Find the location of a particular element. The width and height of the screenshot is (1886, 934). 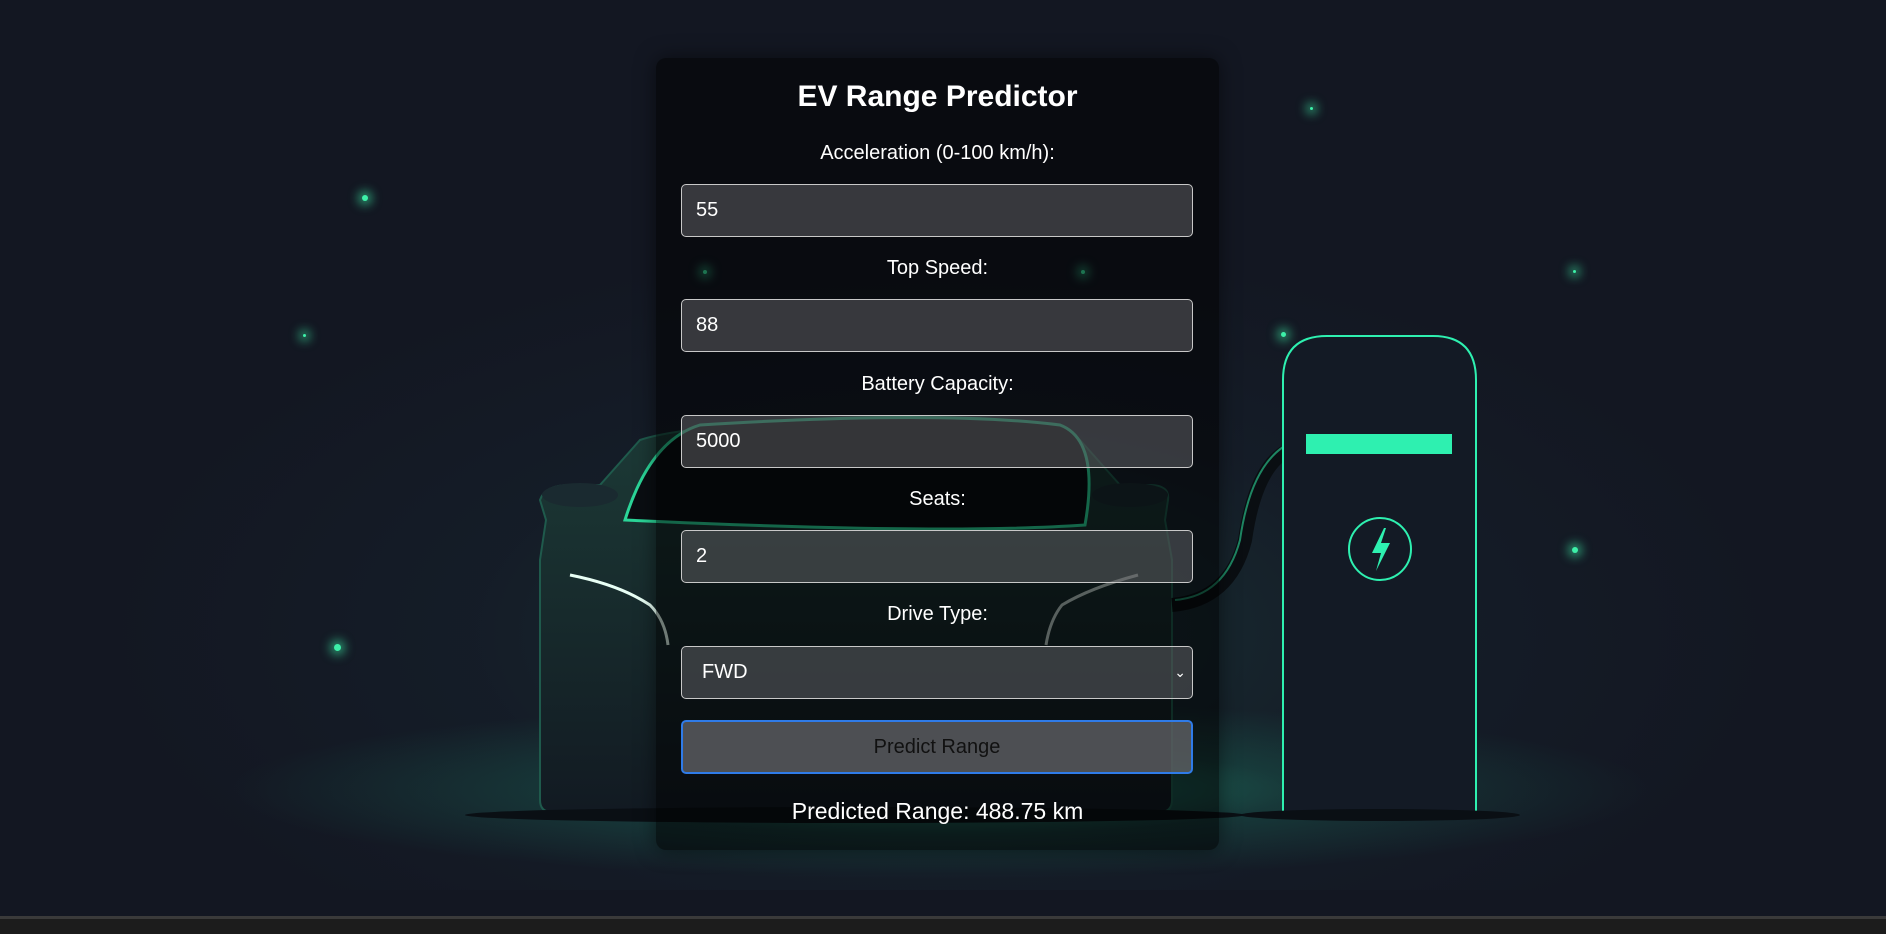

taskbar-edge is located at coordinates (943, 925).